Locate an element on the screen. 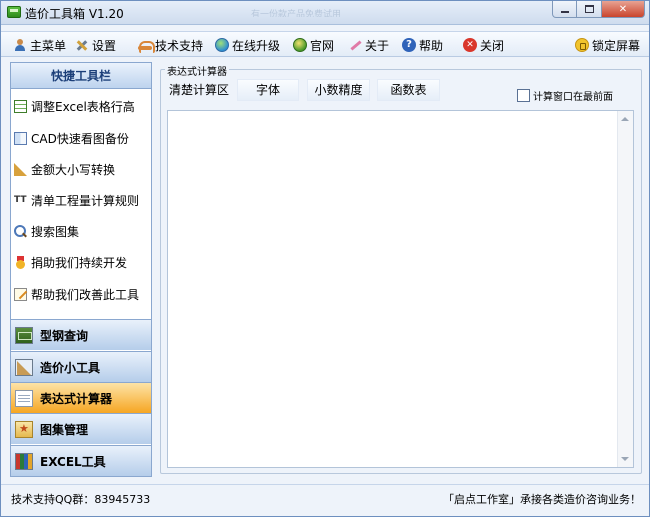  window-title: 造价工具箱 V1.20 is located at coordinates (74, 14).